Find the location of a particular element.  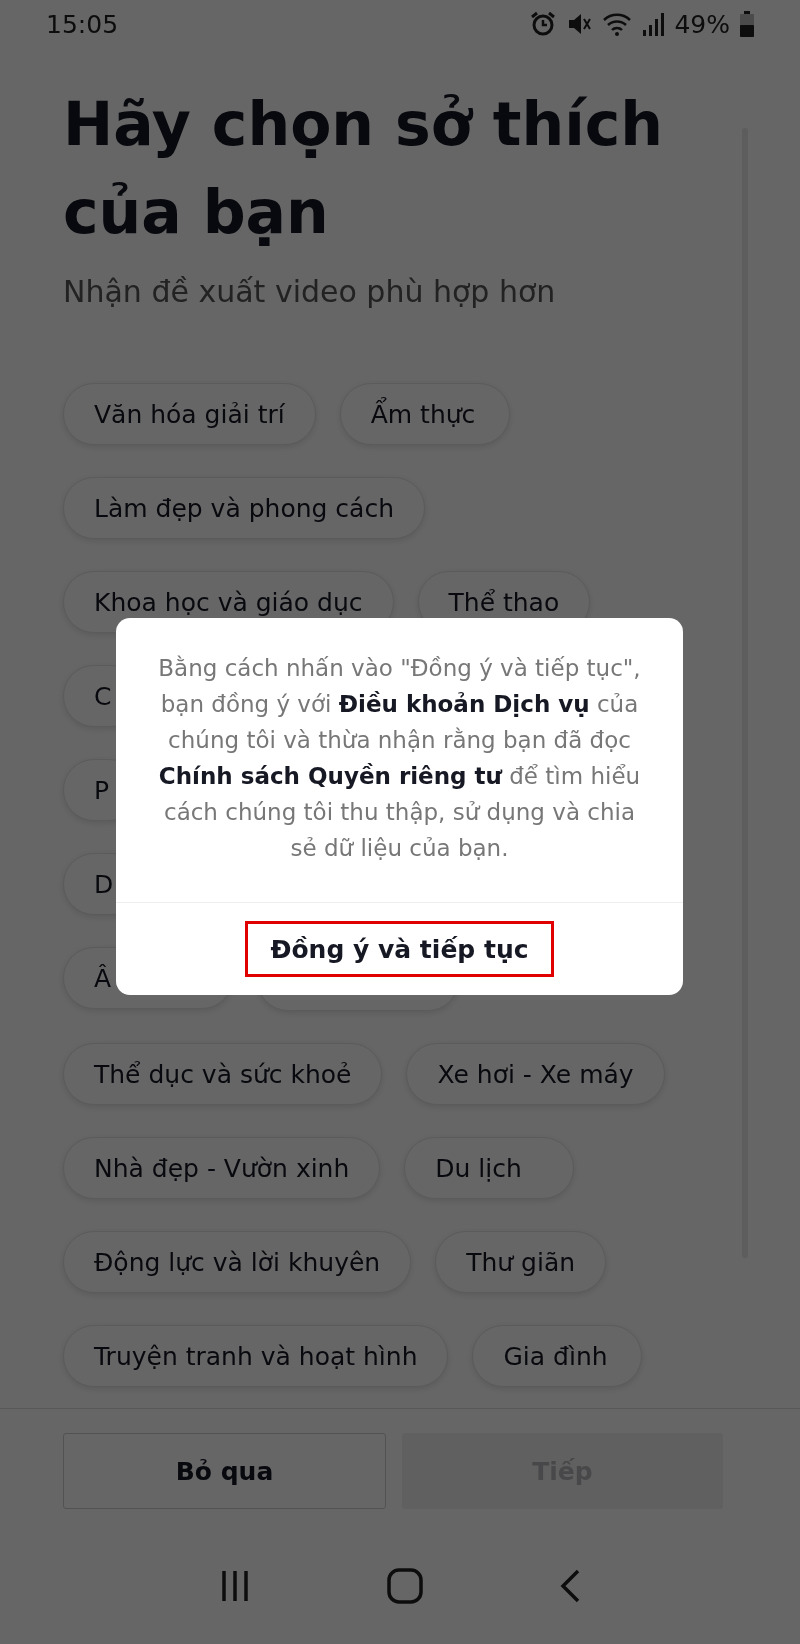

consent-message: Bằng cách nhấn vào "Đồng ý và tiếp tục", bạn đồng ý với Điều khoản Dịch vụ của chúng tôi và thừa nhận rằng bạn đã đọc Chính sách Quyền riêng tư để tìm hiểu cách chúng tôi thu thập, sử dụng và chia sẻ dữ liệu của bạn. is located at coordinates (399, 758).